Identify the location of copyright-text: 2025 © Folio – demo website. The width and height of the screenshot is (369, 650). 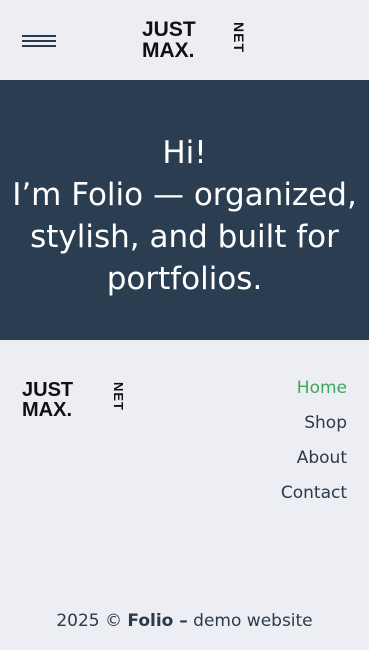
(184, 621).